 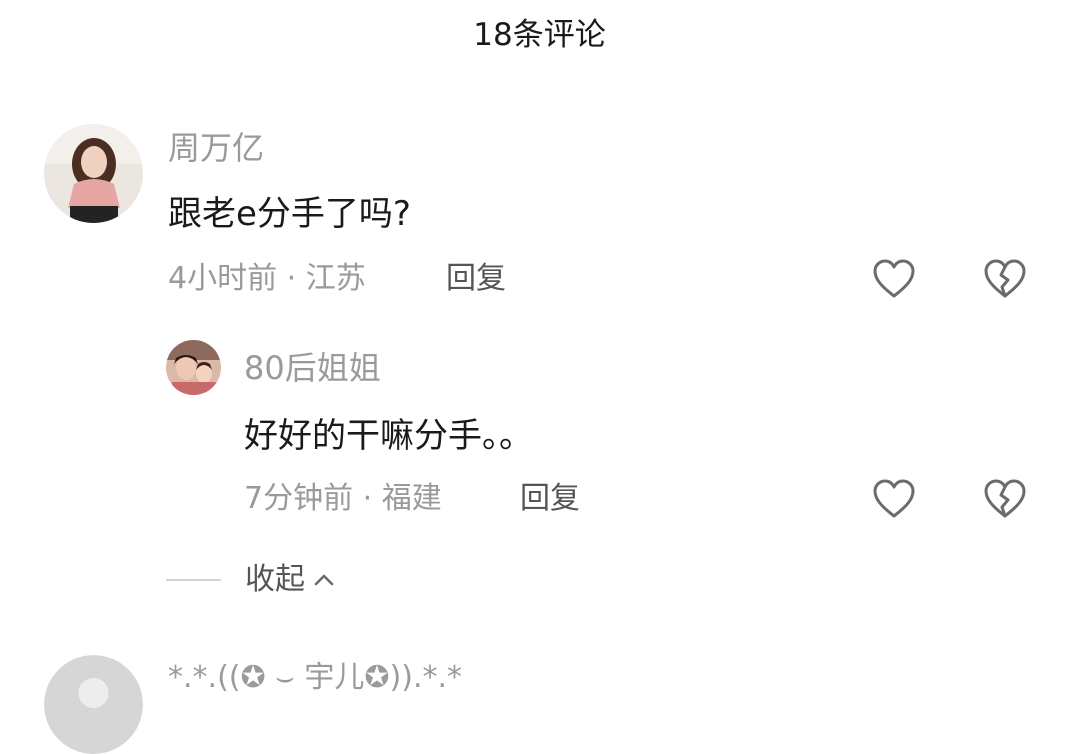 What do you see at coordinates (275, 580) in the screenshot?
I see `collapse-button: 收起` at bounding box center [275, 580].